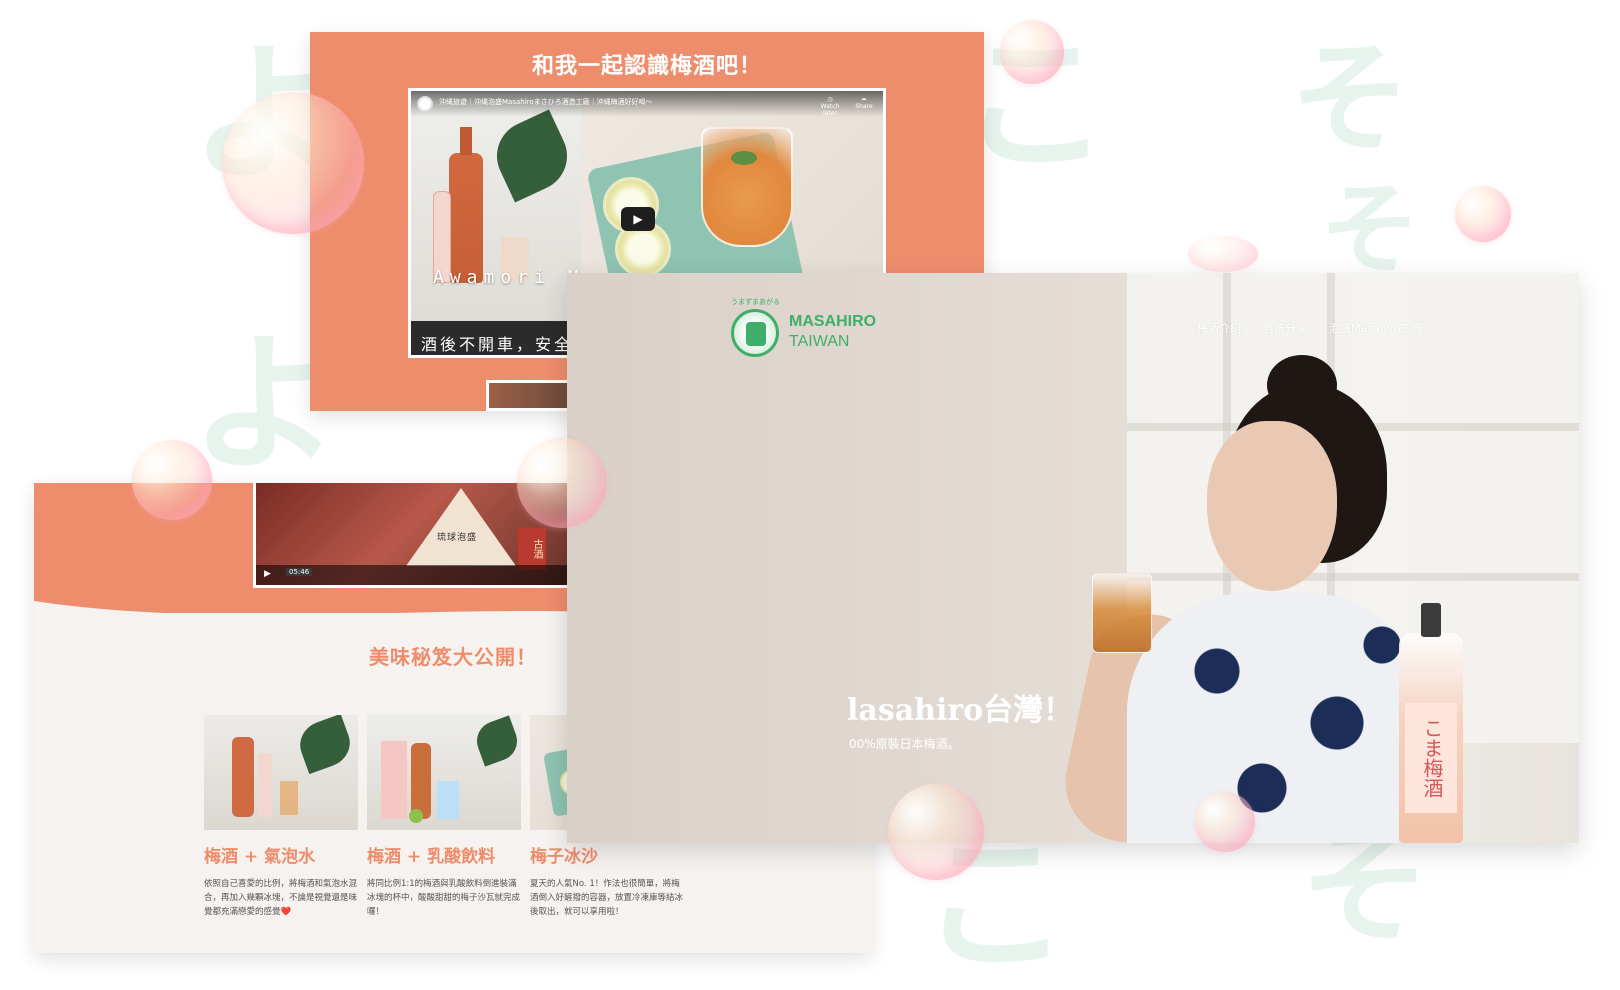  I want to click on brand-emblem-icon, so click(755, 333).